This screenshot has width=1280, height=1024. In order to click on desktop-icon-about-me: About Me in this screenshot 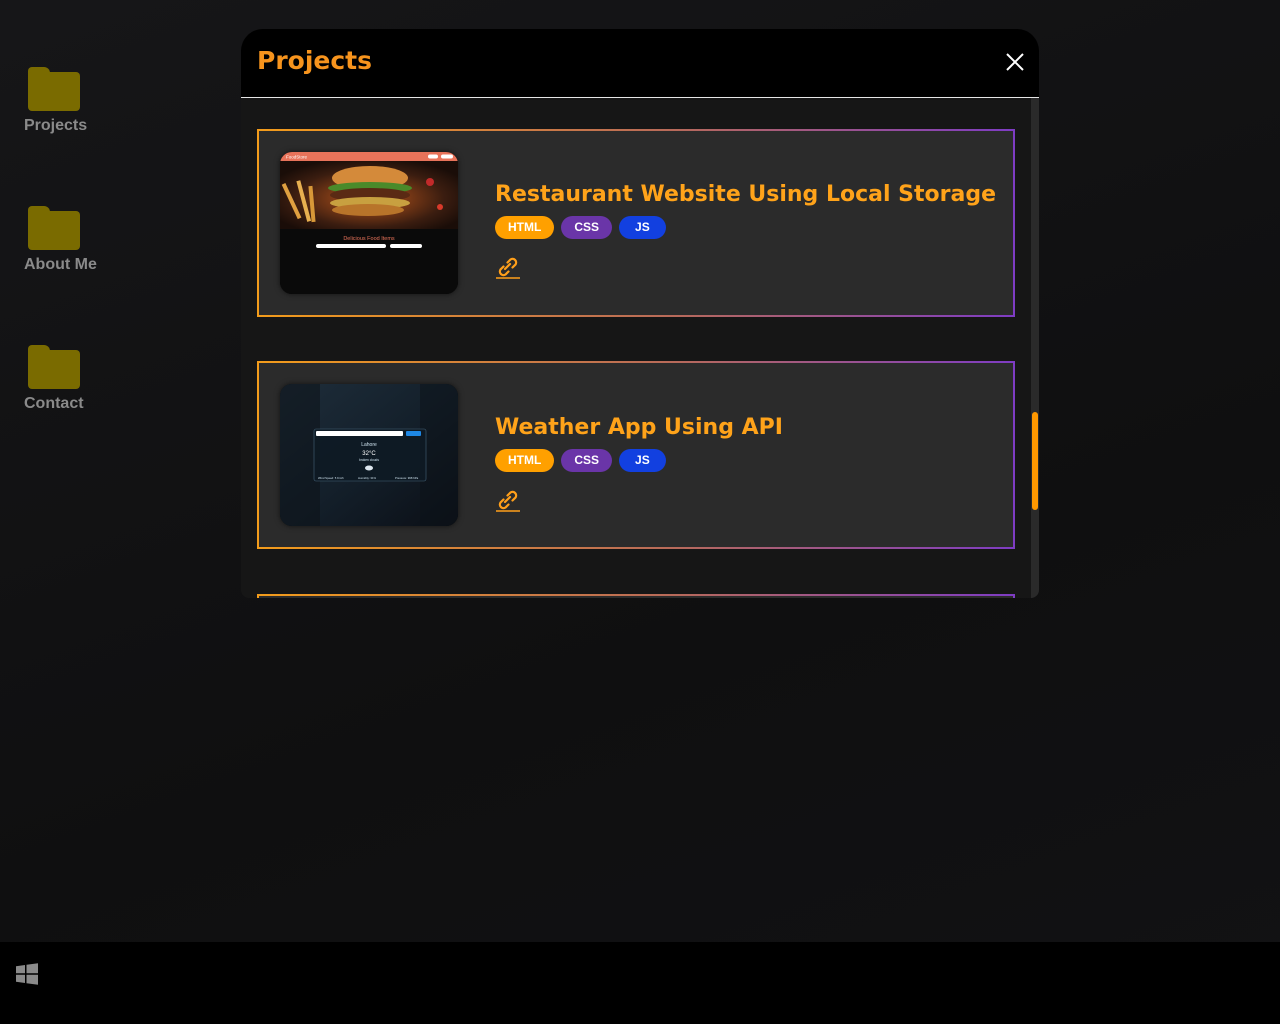, I will do `click(79, 240)`.